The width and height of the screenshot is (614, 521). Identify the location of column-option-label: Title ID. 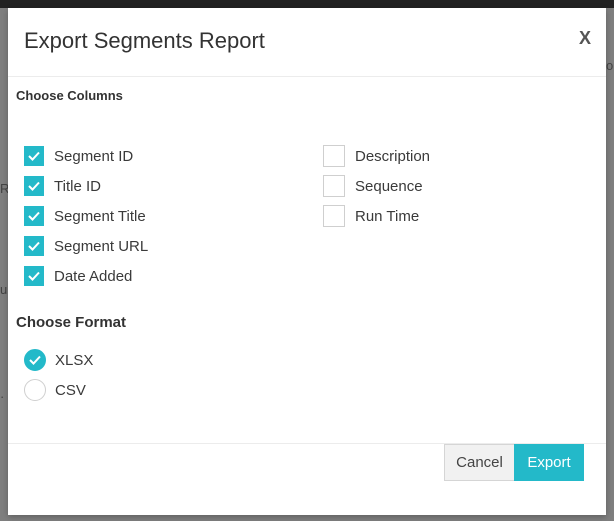
(77, 186).